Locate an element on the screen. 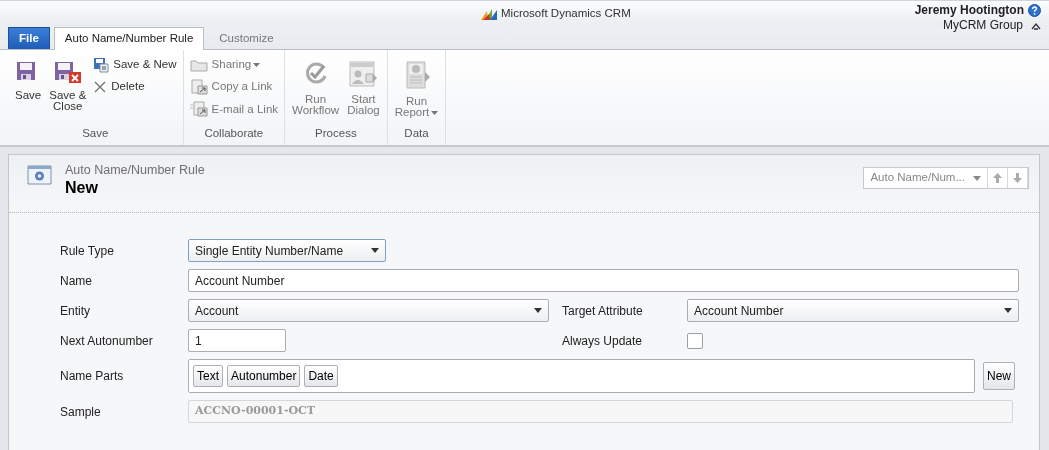 The height and width of the screenshot is (450, 1049). collapse-icon is located at coordinates (1036, 25).